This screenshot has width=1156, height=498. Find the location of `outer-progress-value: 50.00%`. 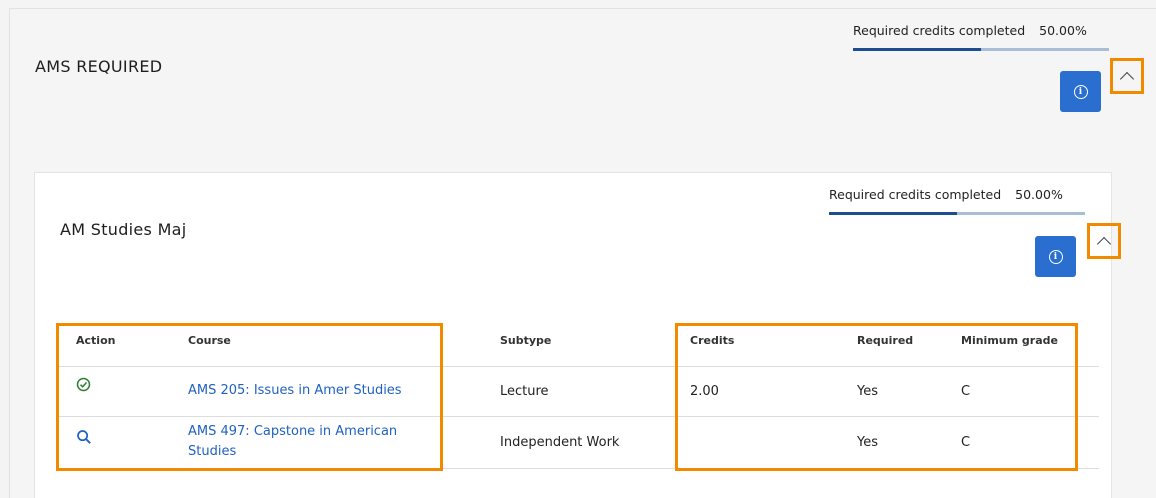

outer-progress-value: 50.00% is located at coordinates (1063, 30).